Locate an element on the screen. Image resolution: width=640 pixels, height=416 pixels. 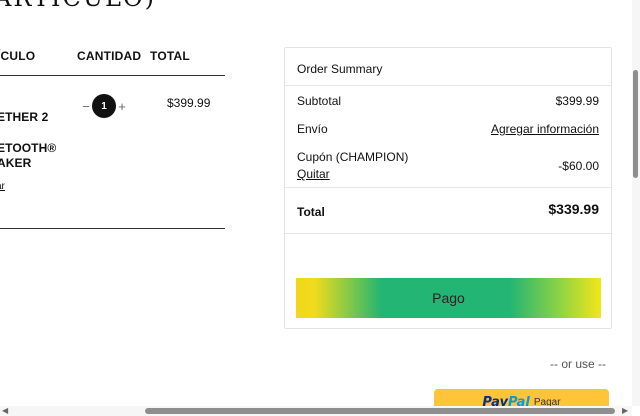
column-header-total: TOTAL is located at coordinates (170, 56).